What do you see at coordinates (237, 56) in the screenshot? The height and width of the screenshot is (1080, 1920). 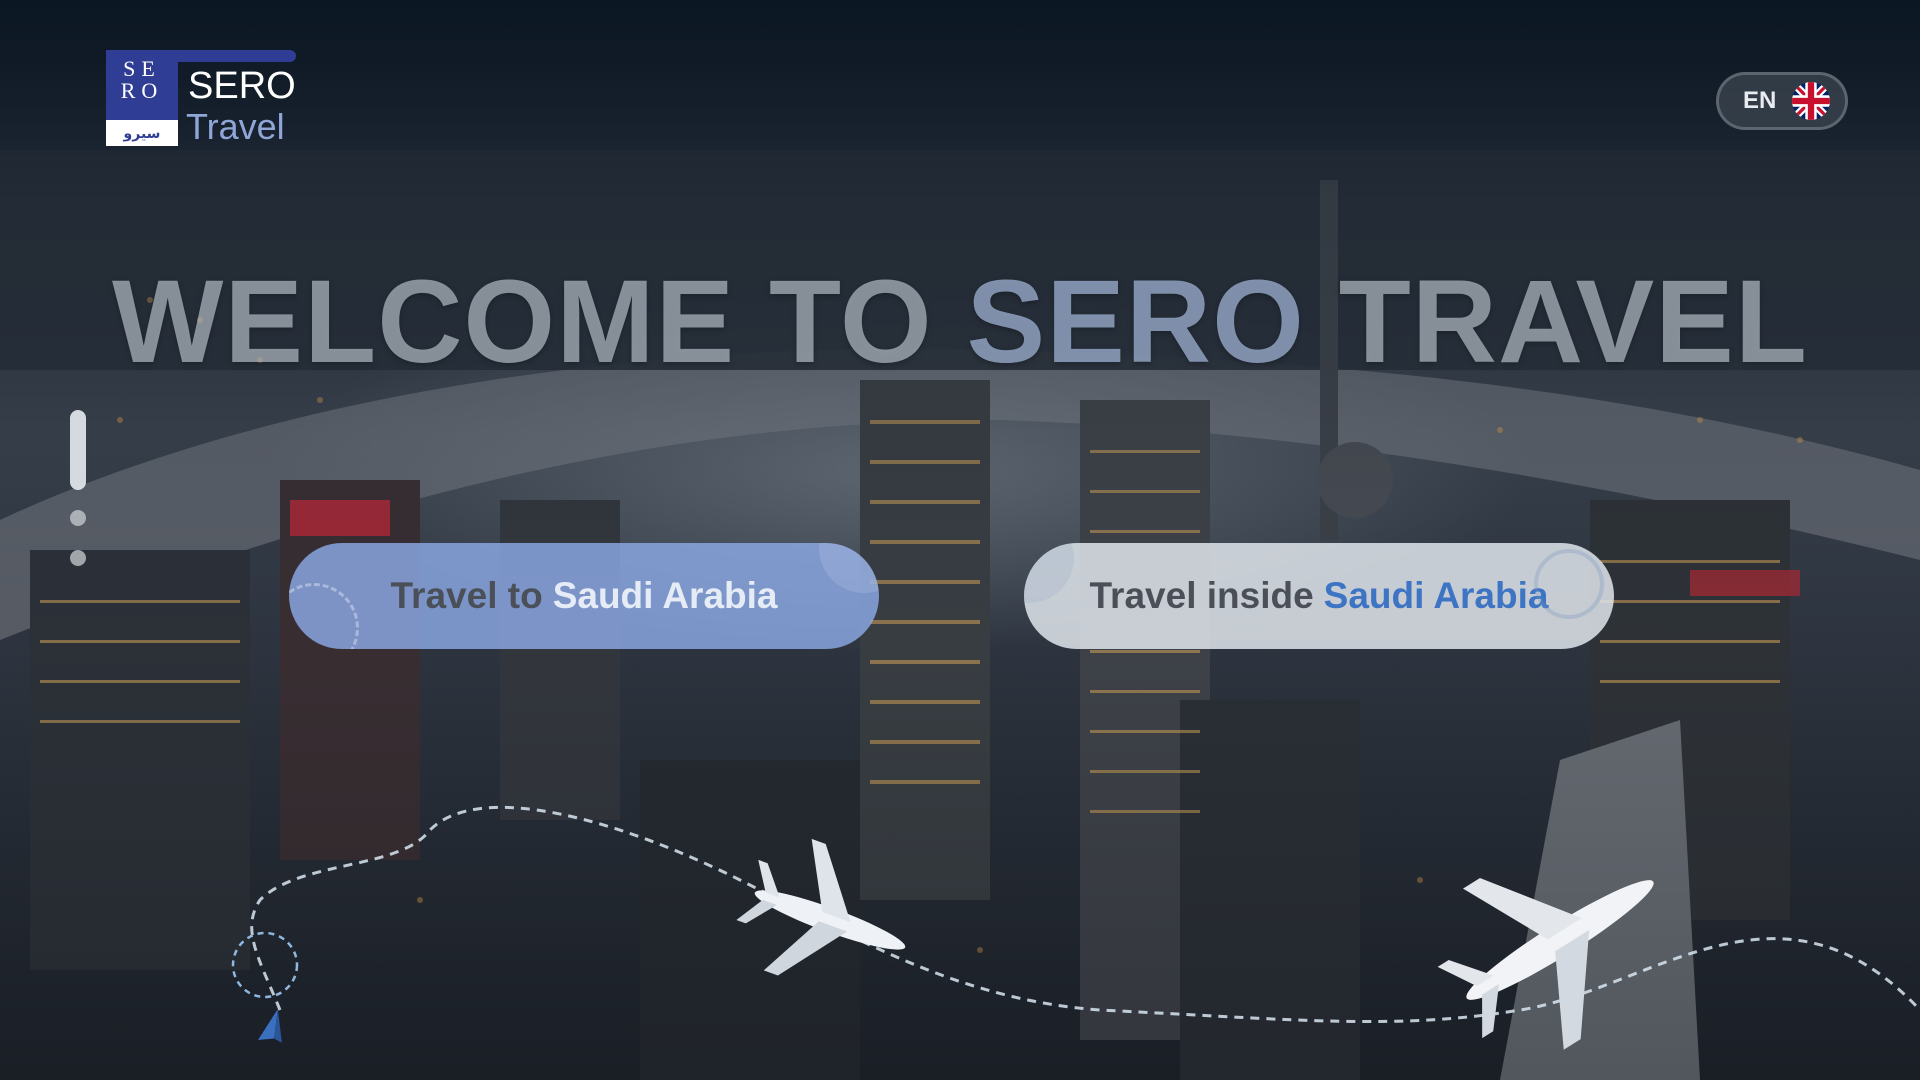 I see `logo-bar` at bounding box center [237, 56].